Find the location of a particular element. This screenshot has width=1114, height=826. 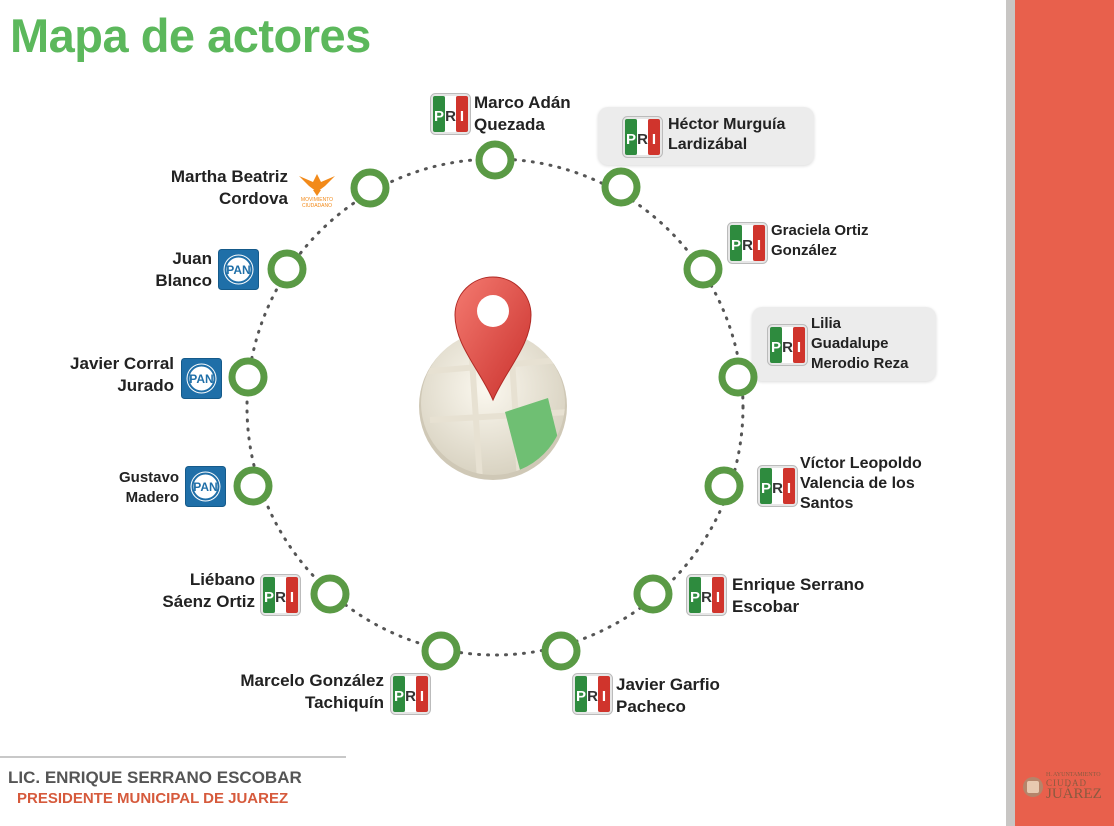

actor-name-line: Javier Garfio is located at coordinates (668, 684).